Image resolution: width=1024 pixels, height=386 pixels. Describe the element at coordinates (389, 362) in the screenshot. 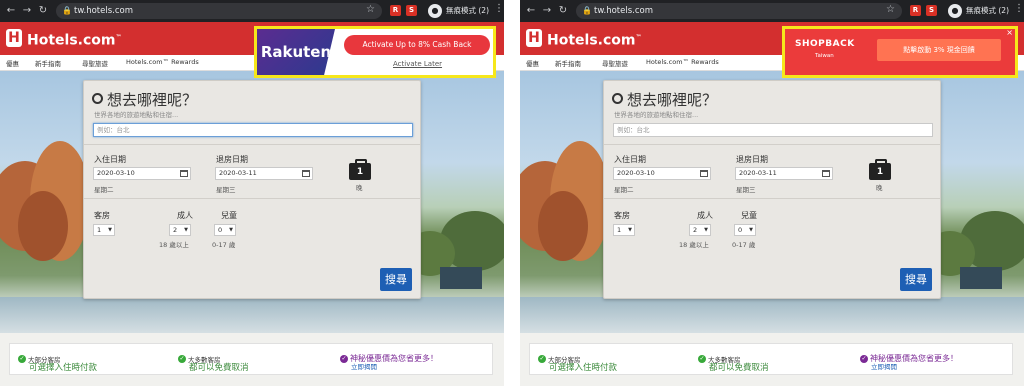

I see `benefit-secret-prices: ✓ 神秘優惠價為您省更多！ 立即揭開` at that location.